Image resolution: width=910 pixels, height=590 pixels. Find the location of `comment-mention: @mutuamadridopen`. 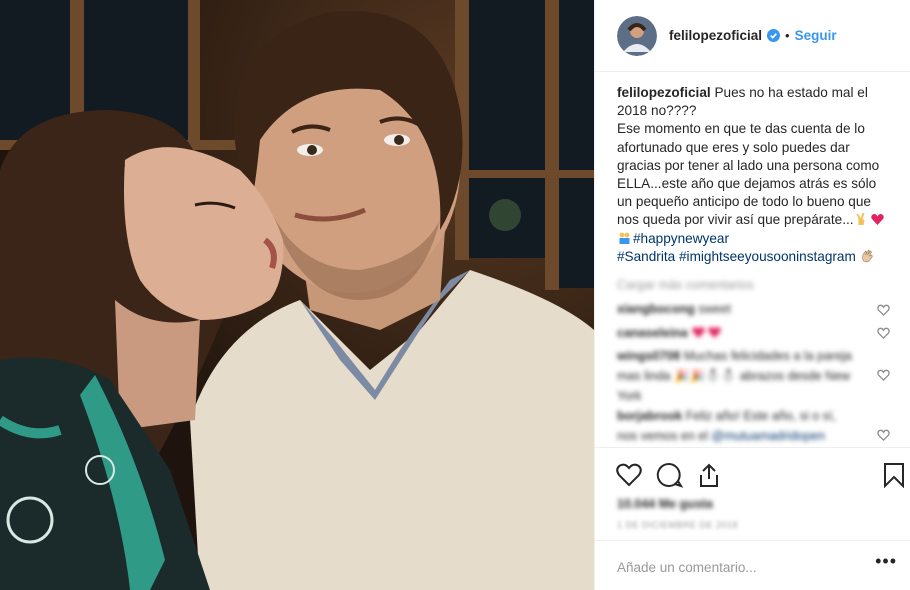

comment-mention: @mutuamadridopen is located at coordinates (768, 436).